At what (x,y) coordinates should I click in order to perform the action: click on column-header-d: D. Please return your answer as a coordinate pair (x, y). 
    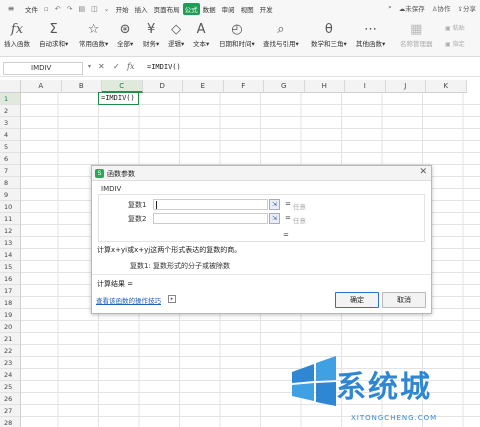
    Looking at the image, I should click on (162, 86).